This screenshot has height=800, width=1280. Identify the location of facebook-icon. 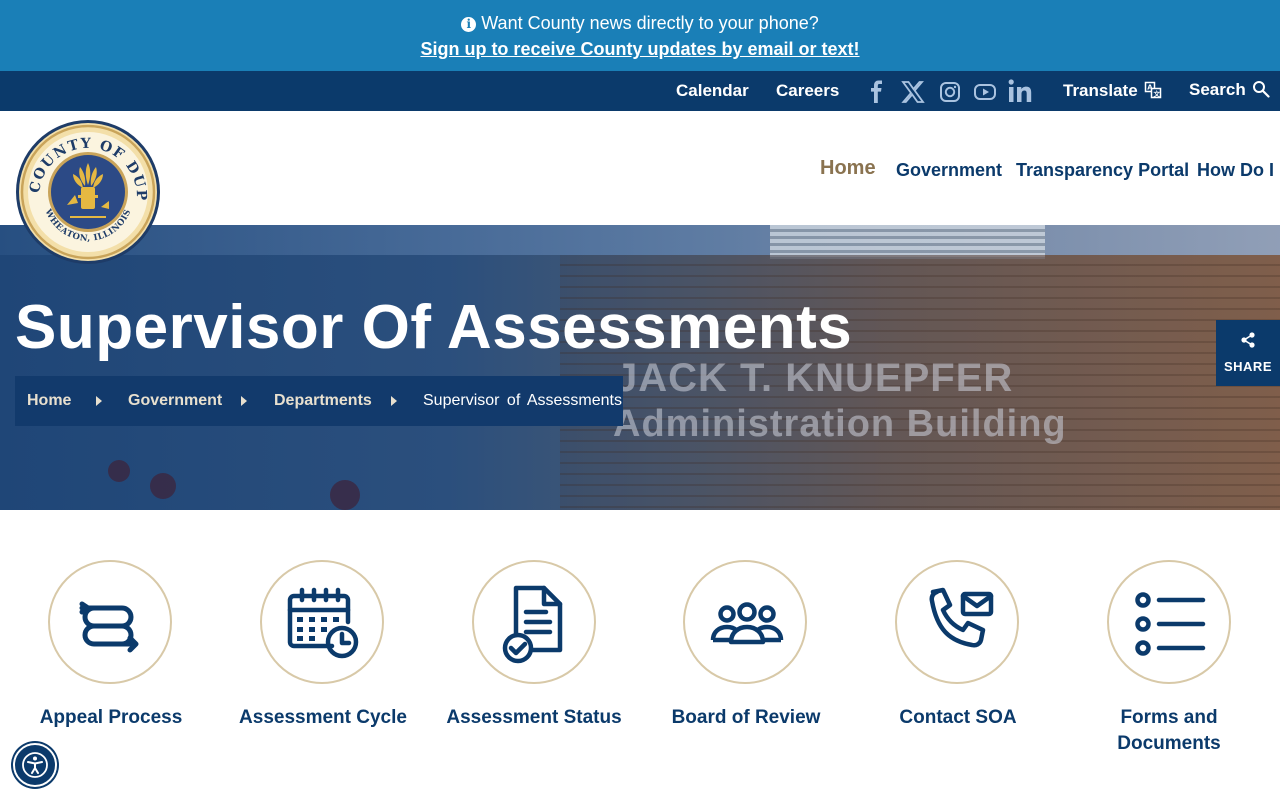
(877, 92).